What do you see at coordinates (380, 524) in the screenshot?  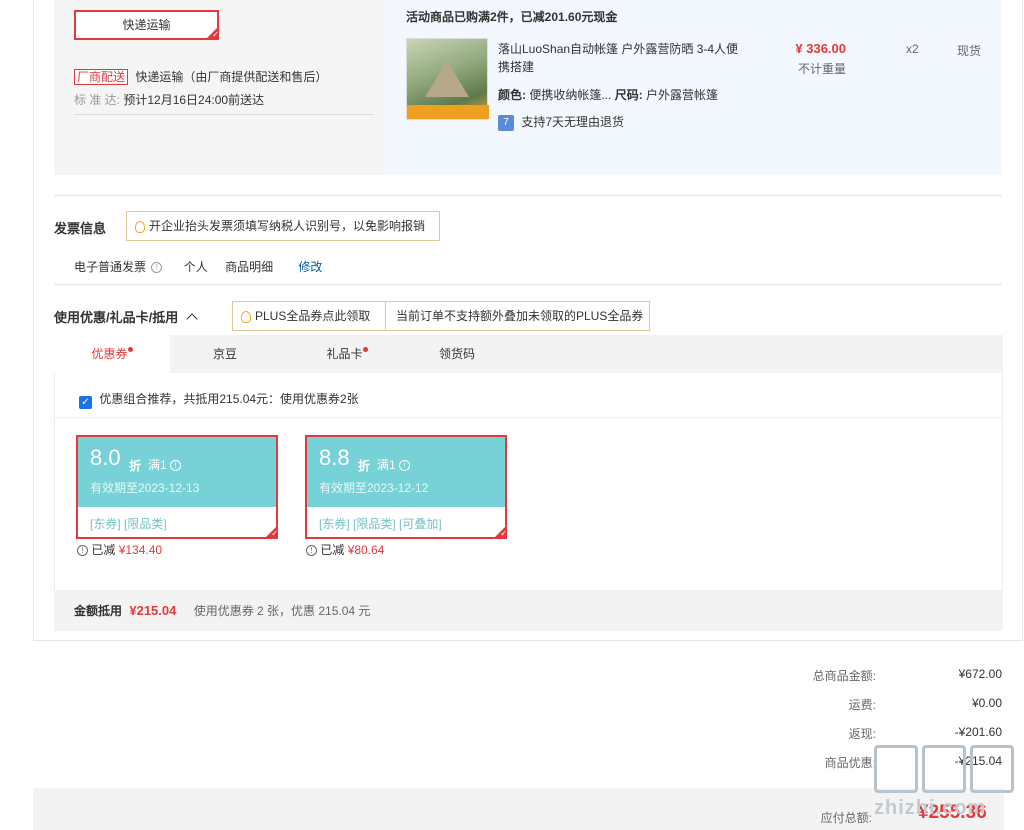 I see `coupon-tags: [东券] [限品类] [可叠加]` at bounding box center [380, 524].